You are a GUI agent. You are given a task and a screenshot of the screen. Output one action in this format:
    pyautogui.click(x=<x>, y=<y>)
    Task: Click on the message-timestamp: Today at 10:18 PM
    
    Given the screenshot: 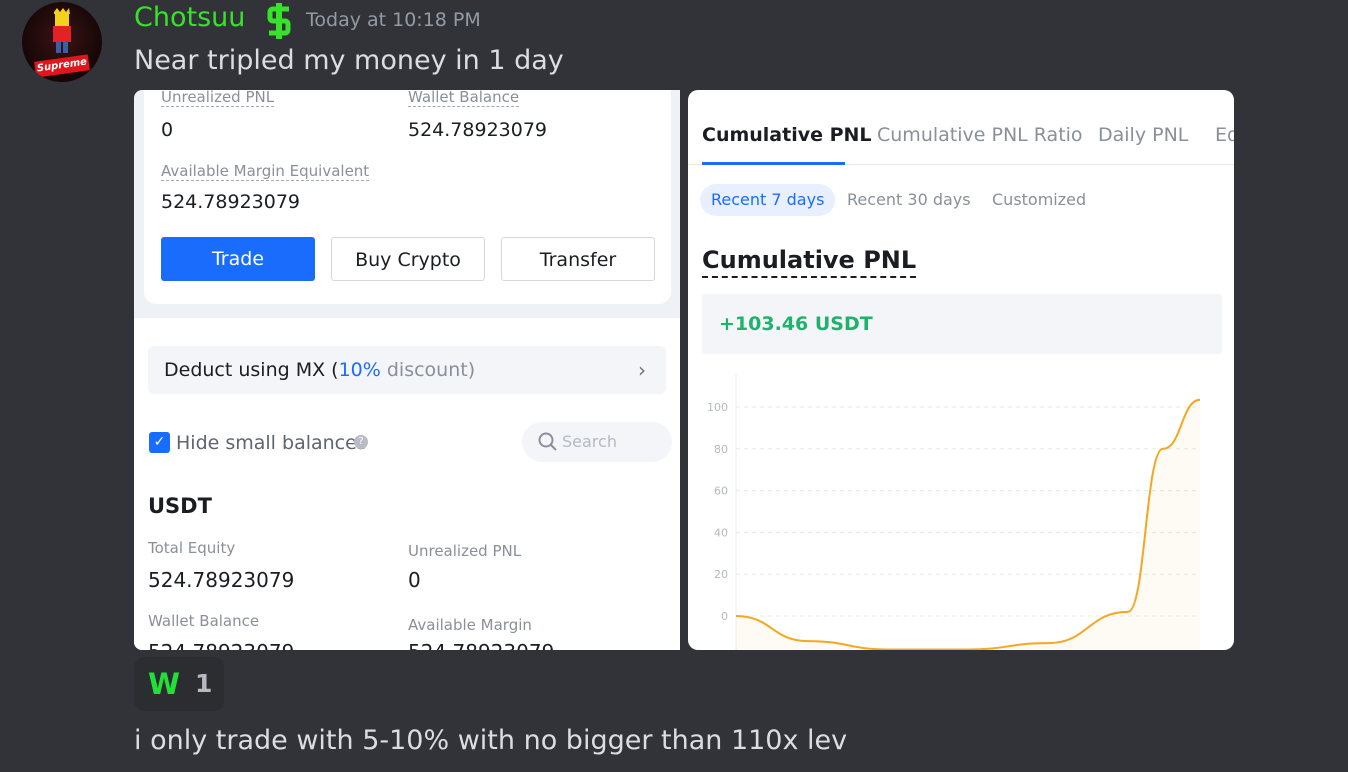 What is the action you would take?
    pyautogui.click(x=393, y=20)
    